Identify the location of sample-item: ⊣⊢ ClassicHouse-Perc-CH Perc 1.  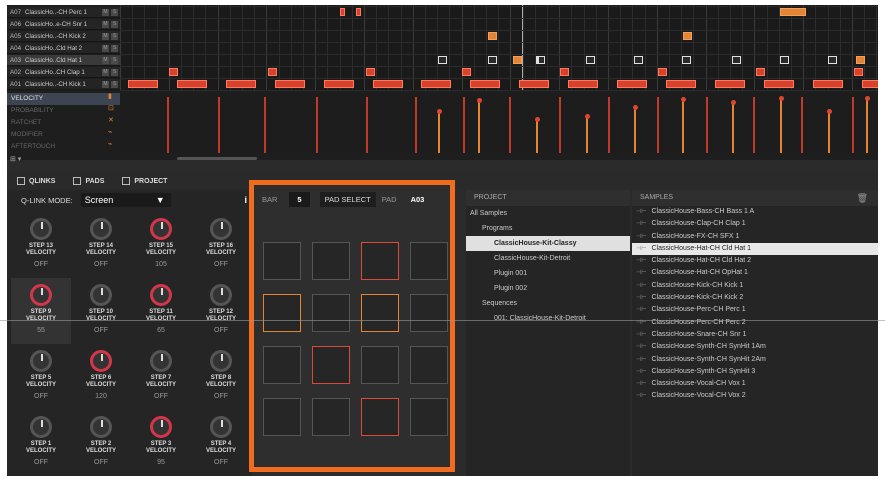
(755, 310).